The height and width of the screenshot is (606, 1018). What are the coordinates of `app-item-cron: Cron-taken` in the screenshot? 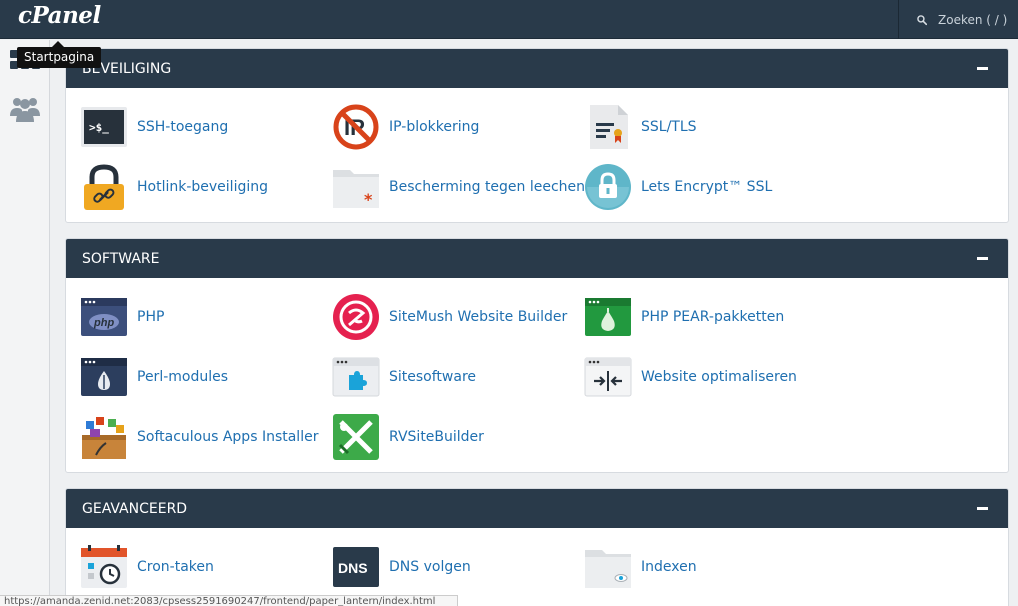 It's located at (147, 567).